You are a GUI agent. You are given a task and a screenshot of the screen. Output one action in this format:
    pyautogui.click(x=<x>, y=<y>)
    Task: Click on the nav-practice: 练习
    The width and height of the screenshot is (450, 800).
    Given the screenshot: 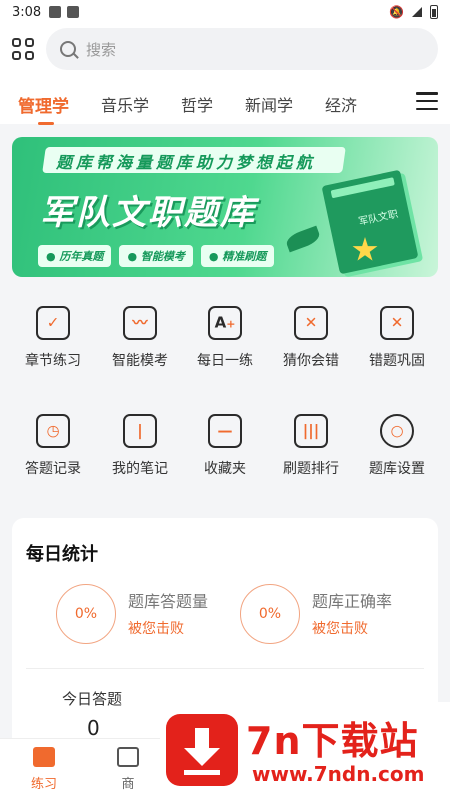 What is the action you would take?
    pyautogui.click(x=44, y=769)
    